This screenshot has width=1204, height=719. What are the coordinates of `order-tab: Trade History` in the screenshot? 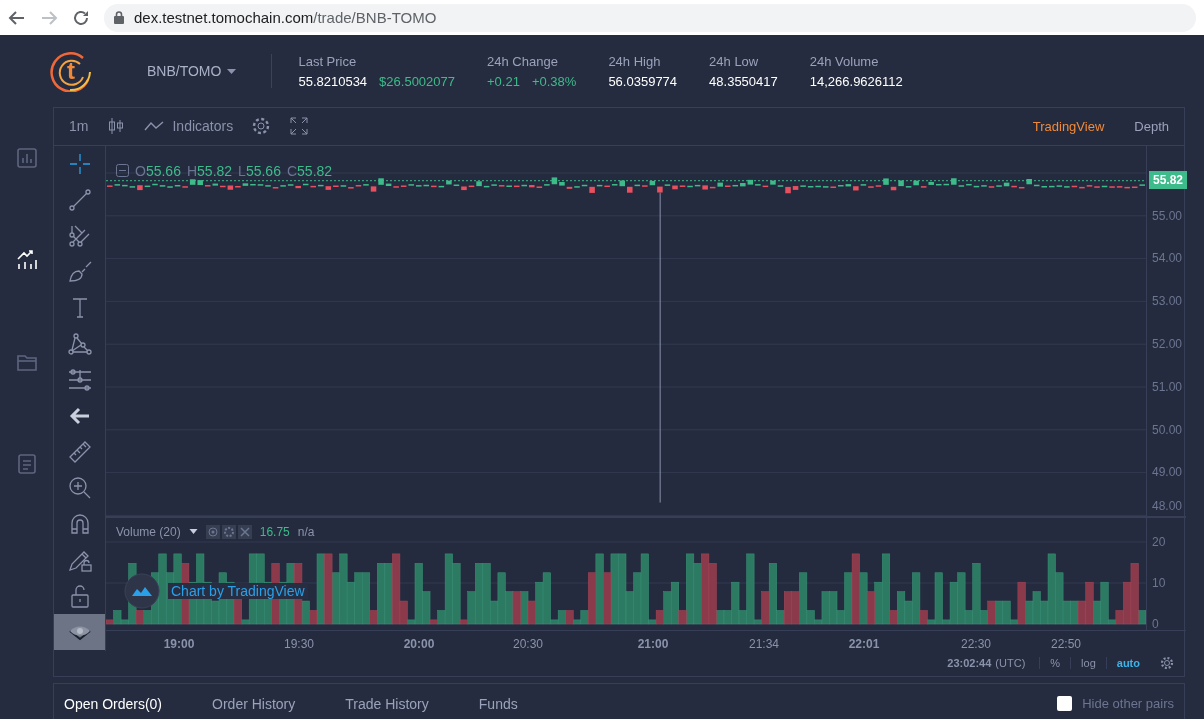 It's located at (387, 703).